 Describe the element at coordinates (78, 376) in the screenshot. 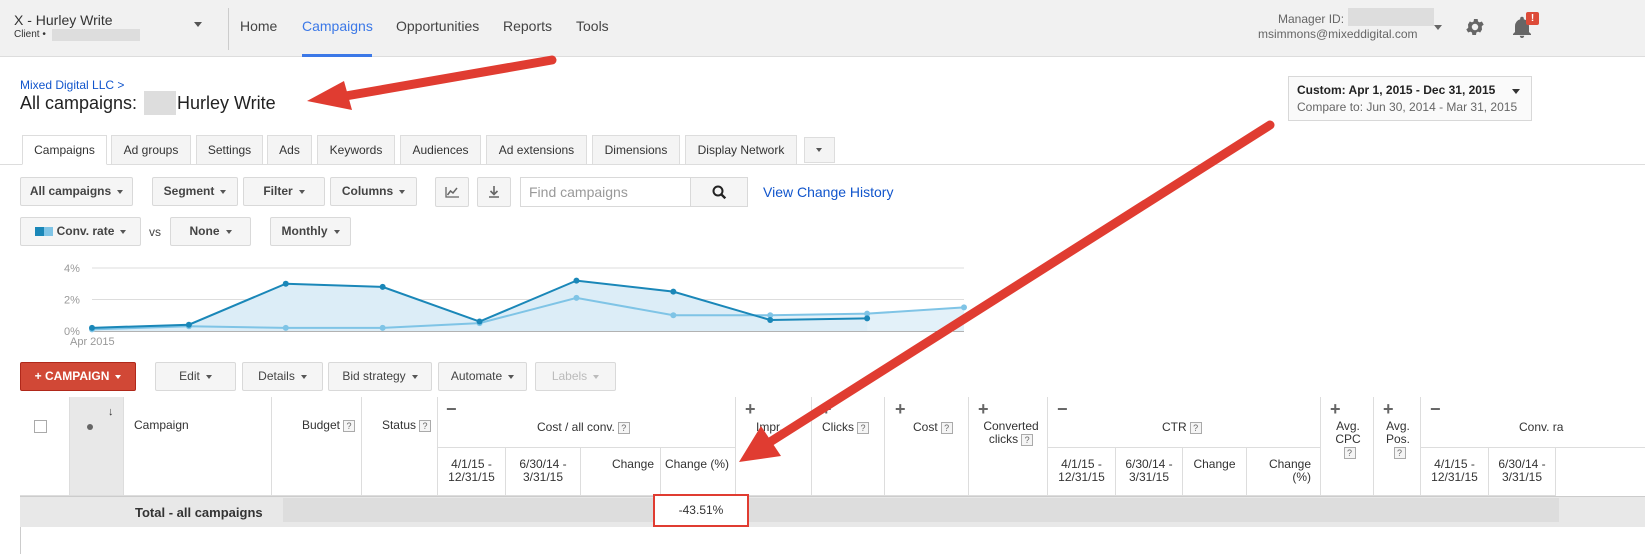

I see `add-campaign-button: + CAMPAIGN` at that location.